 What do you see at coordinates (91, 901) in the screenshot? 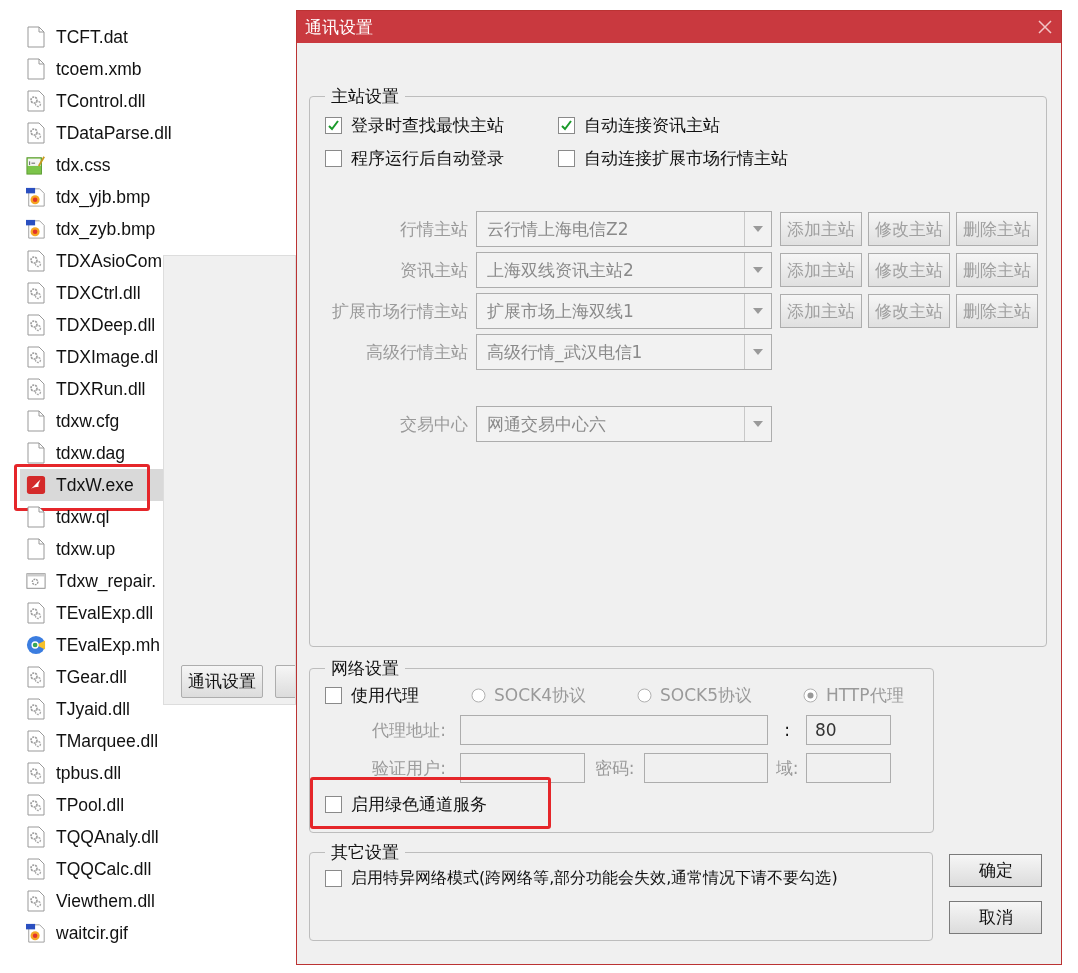
I see `file-item: Viewthem.dll` at bounding box center [91, 901].